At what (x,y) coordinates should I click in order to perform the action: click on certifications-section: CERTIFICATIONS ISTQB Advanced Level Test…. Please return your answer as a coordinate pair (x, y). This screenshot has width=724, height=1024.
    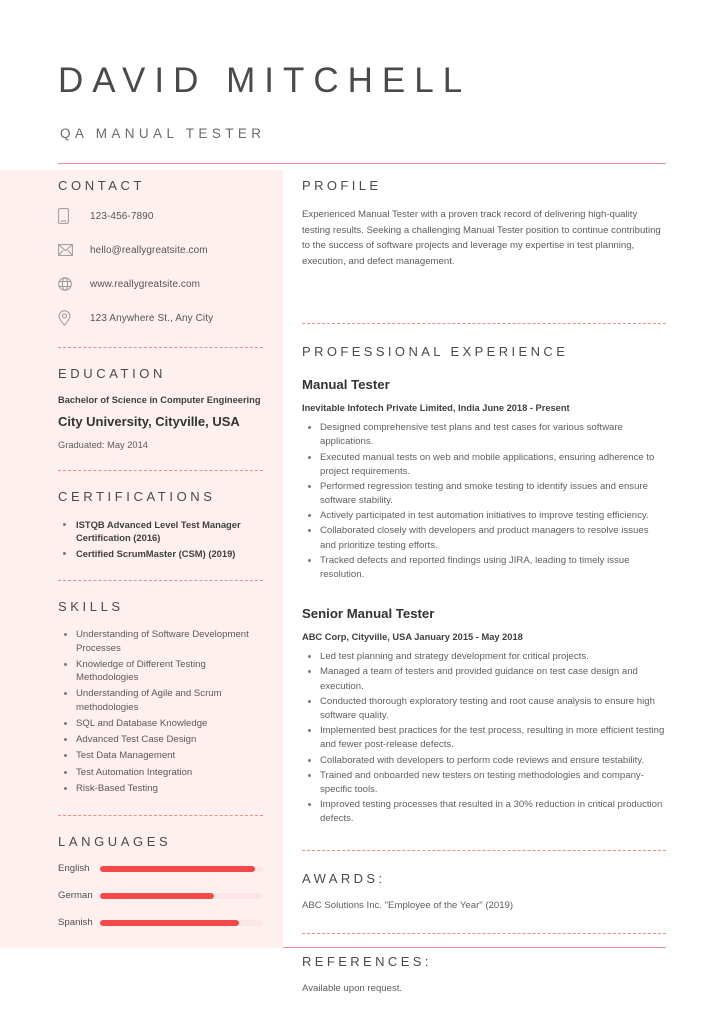
    Looking at the image, I should click on (160, 524).